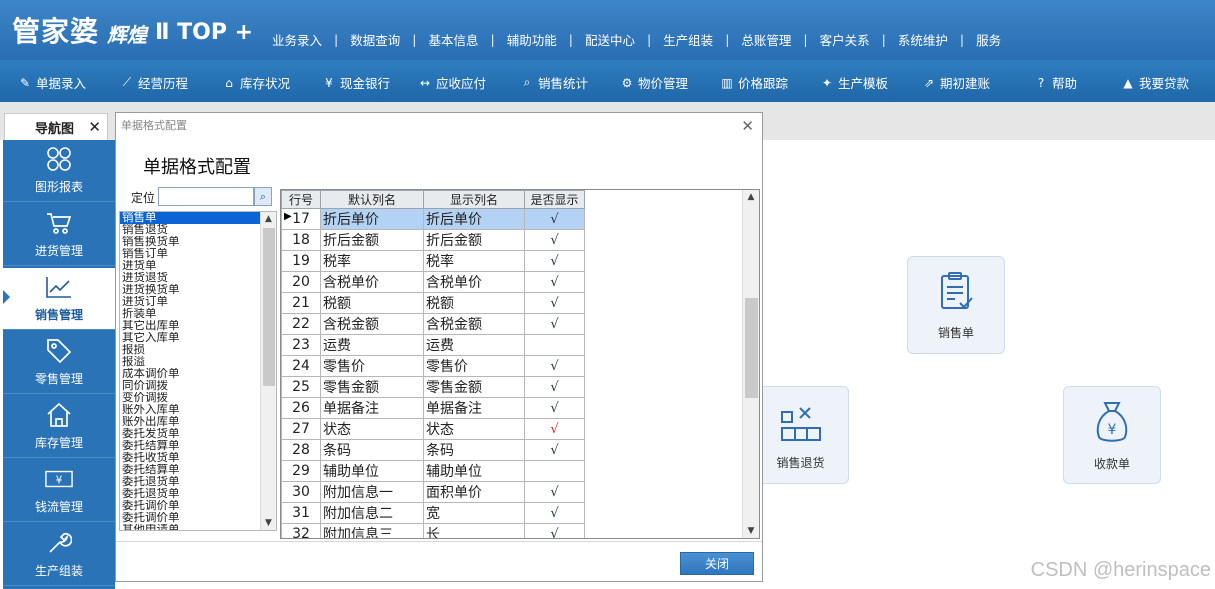 The width and height of the screenshot is (1215, 589). What do you see at coordinates (956, 305) in the screenshot?
I see `tile-sales-order: 销售单` at bounding box center [956, 305].